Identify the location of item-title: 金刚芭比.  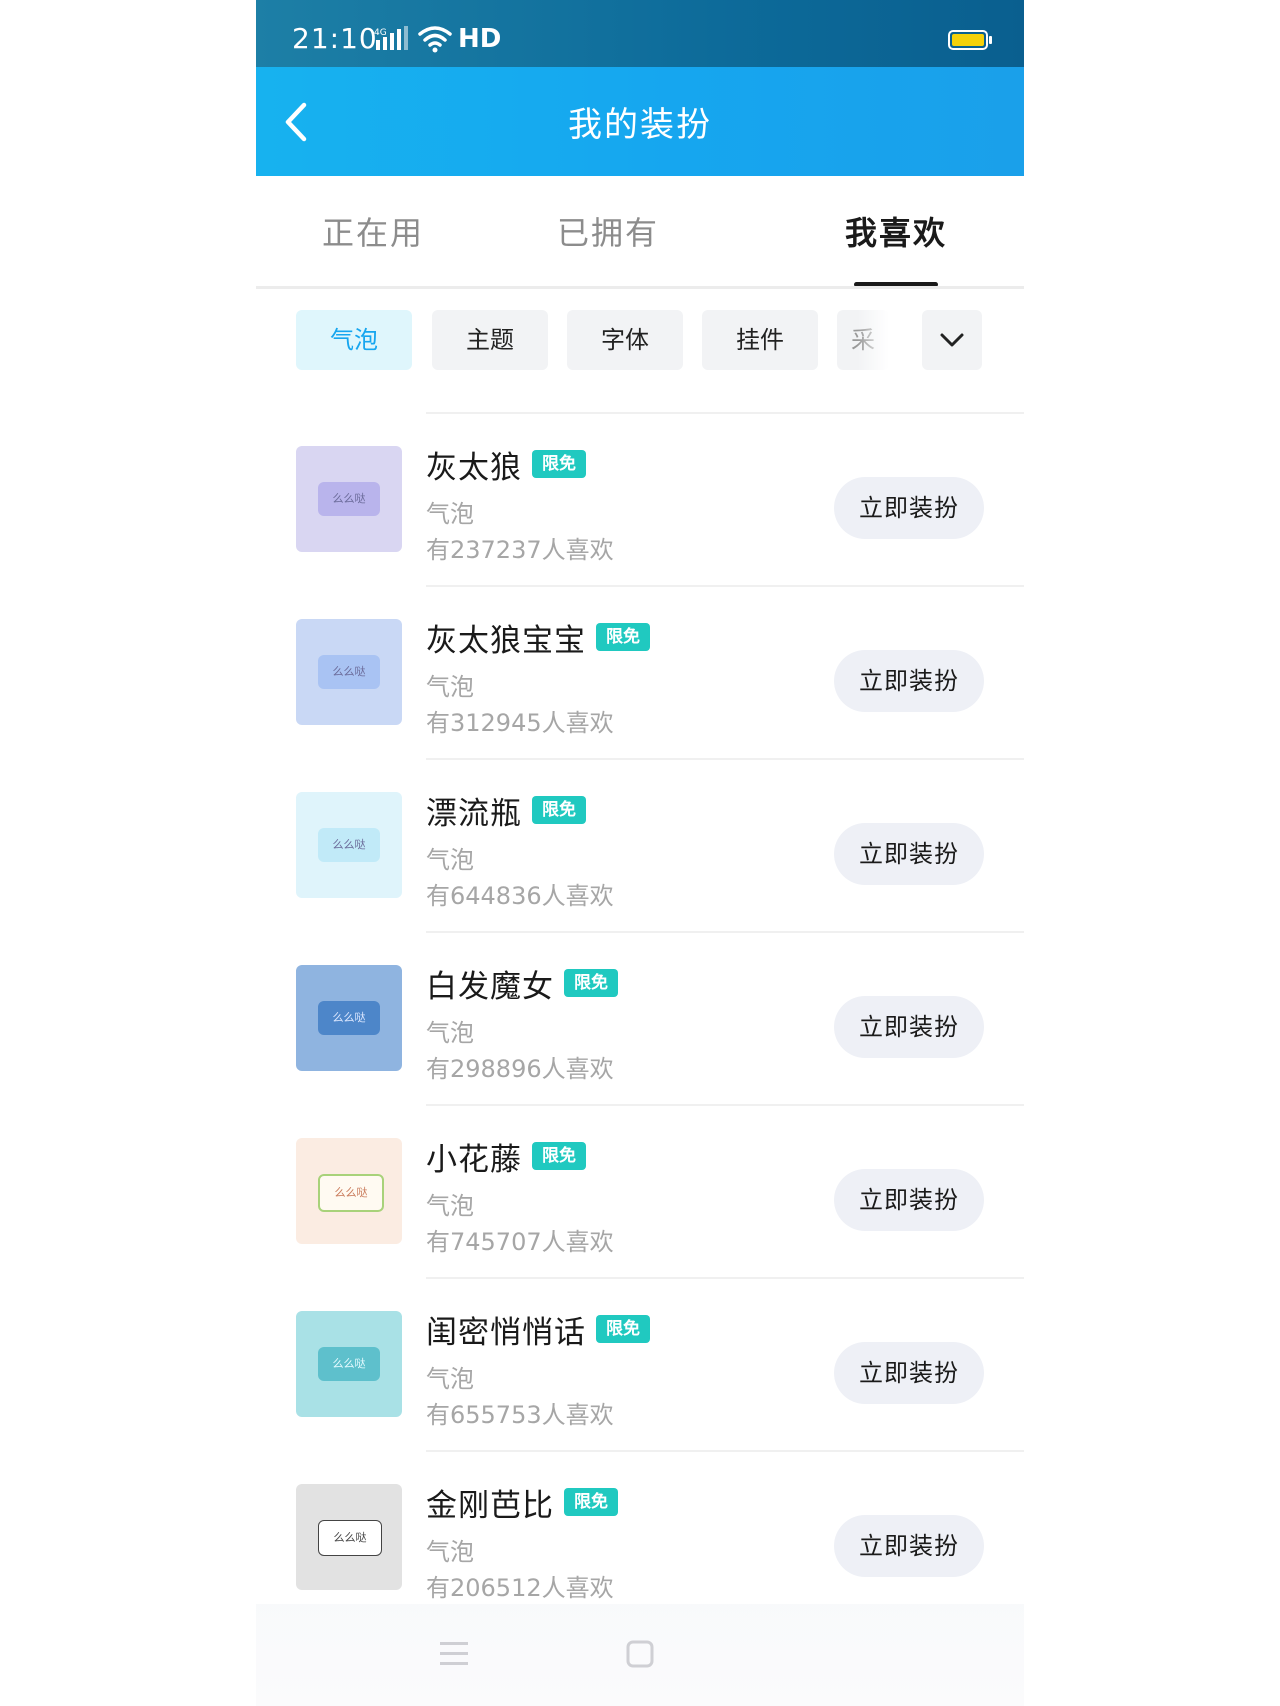
(490, 1505).